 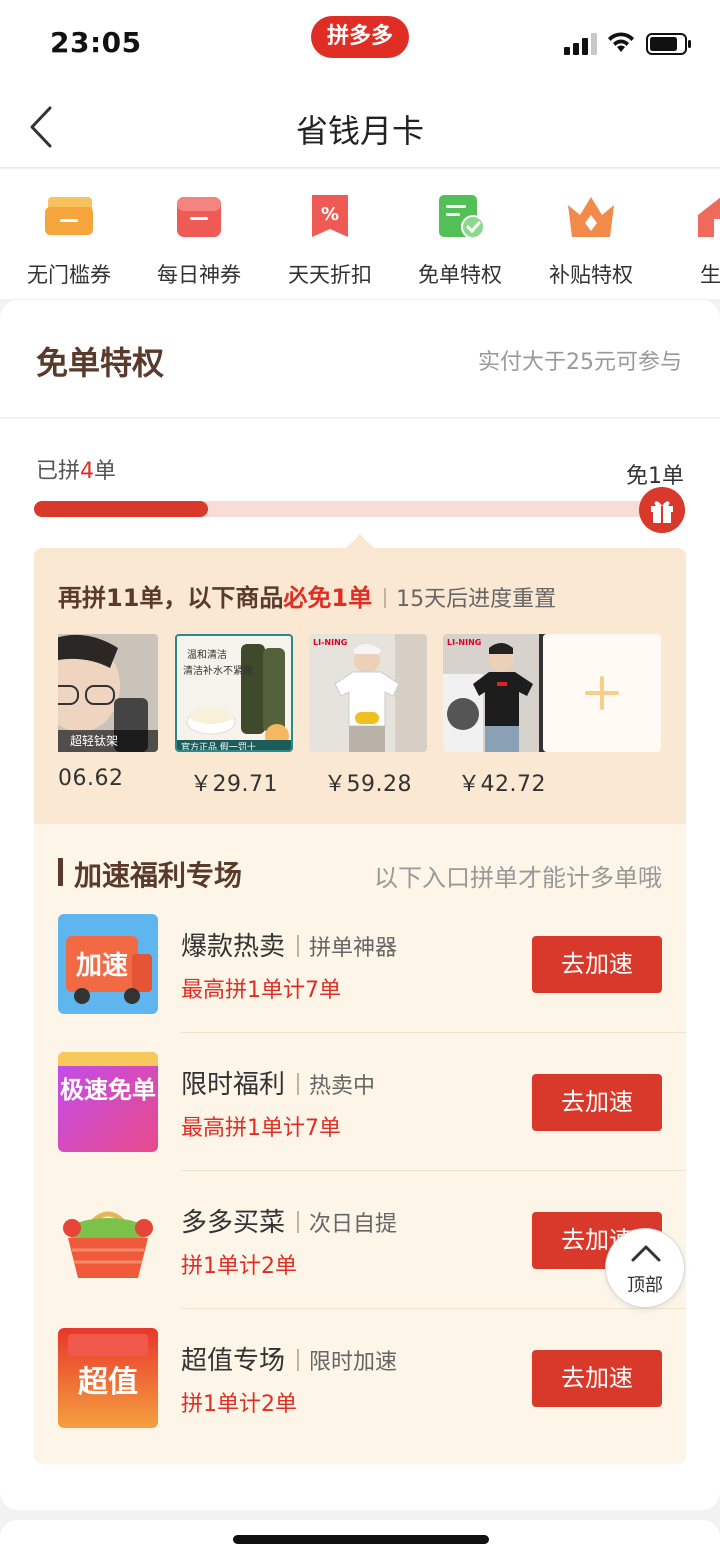 I want to click on progress-pointer, so click(x=360, y=541).